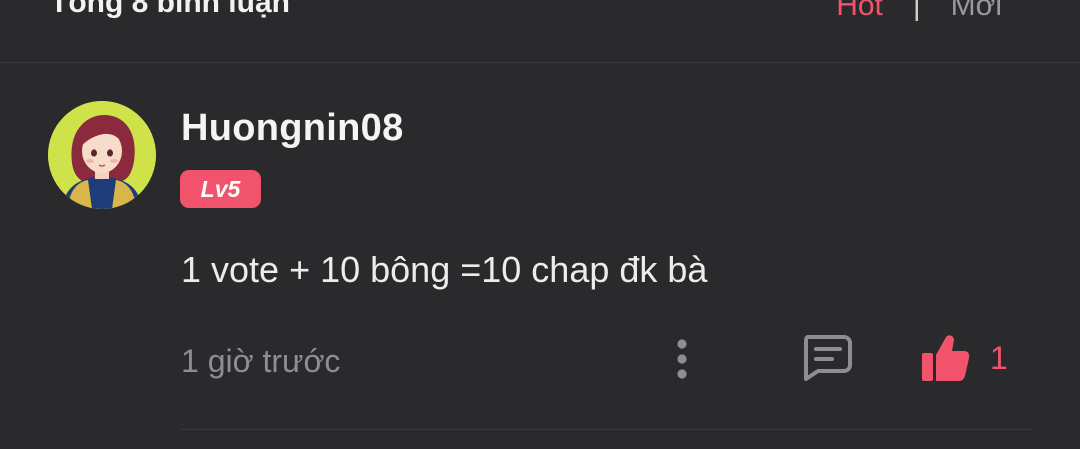 The image size is (1080, 449). I want to click on comment-text: 1 vote + 10 bông =10 chap đk bà, so click(444, 269).